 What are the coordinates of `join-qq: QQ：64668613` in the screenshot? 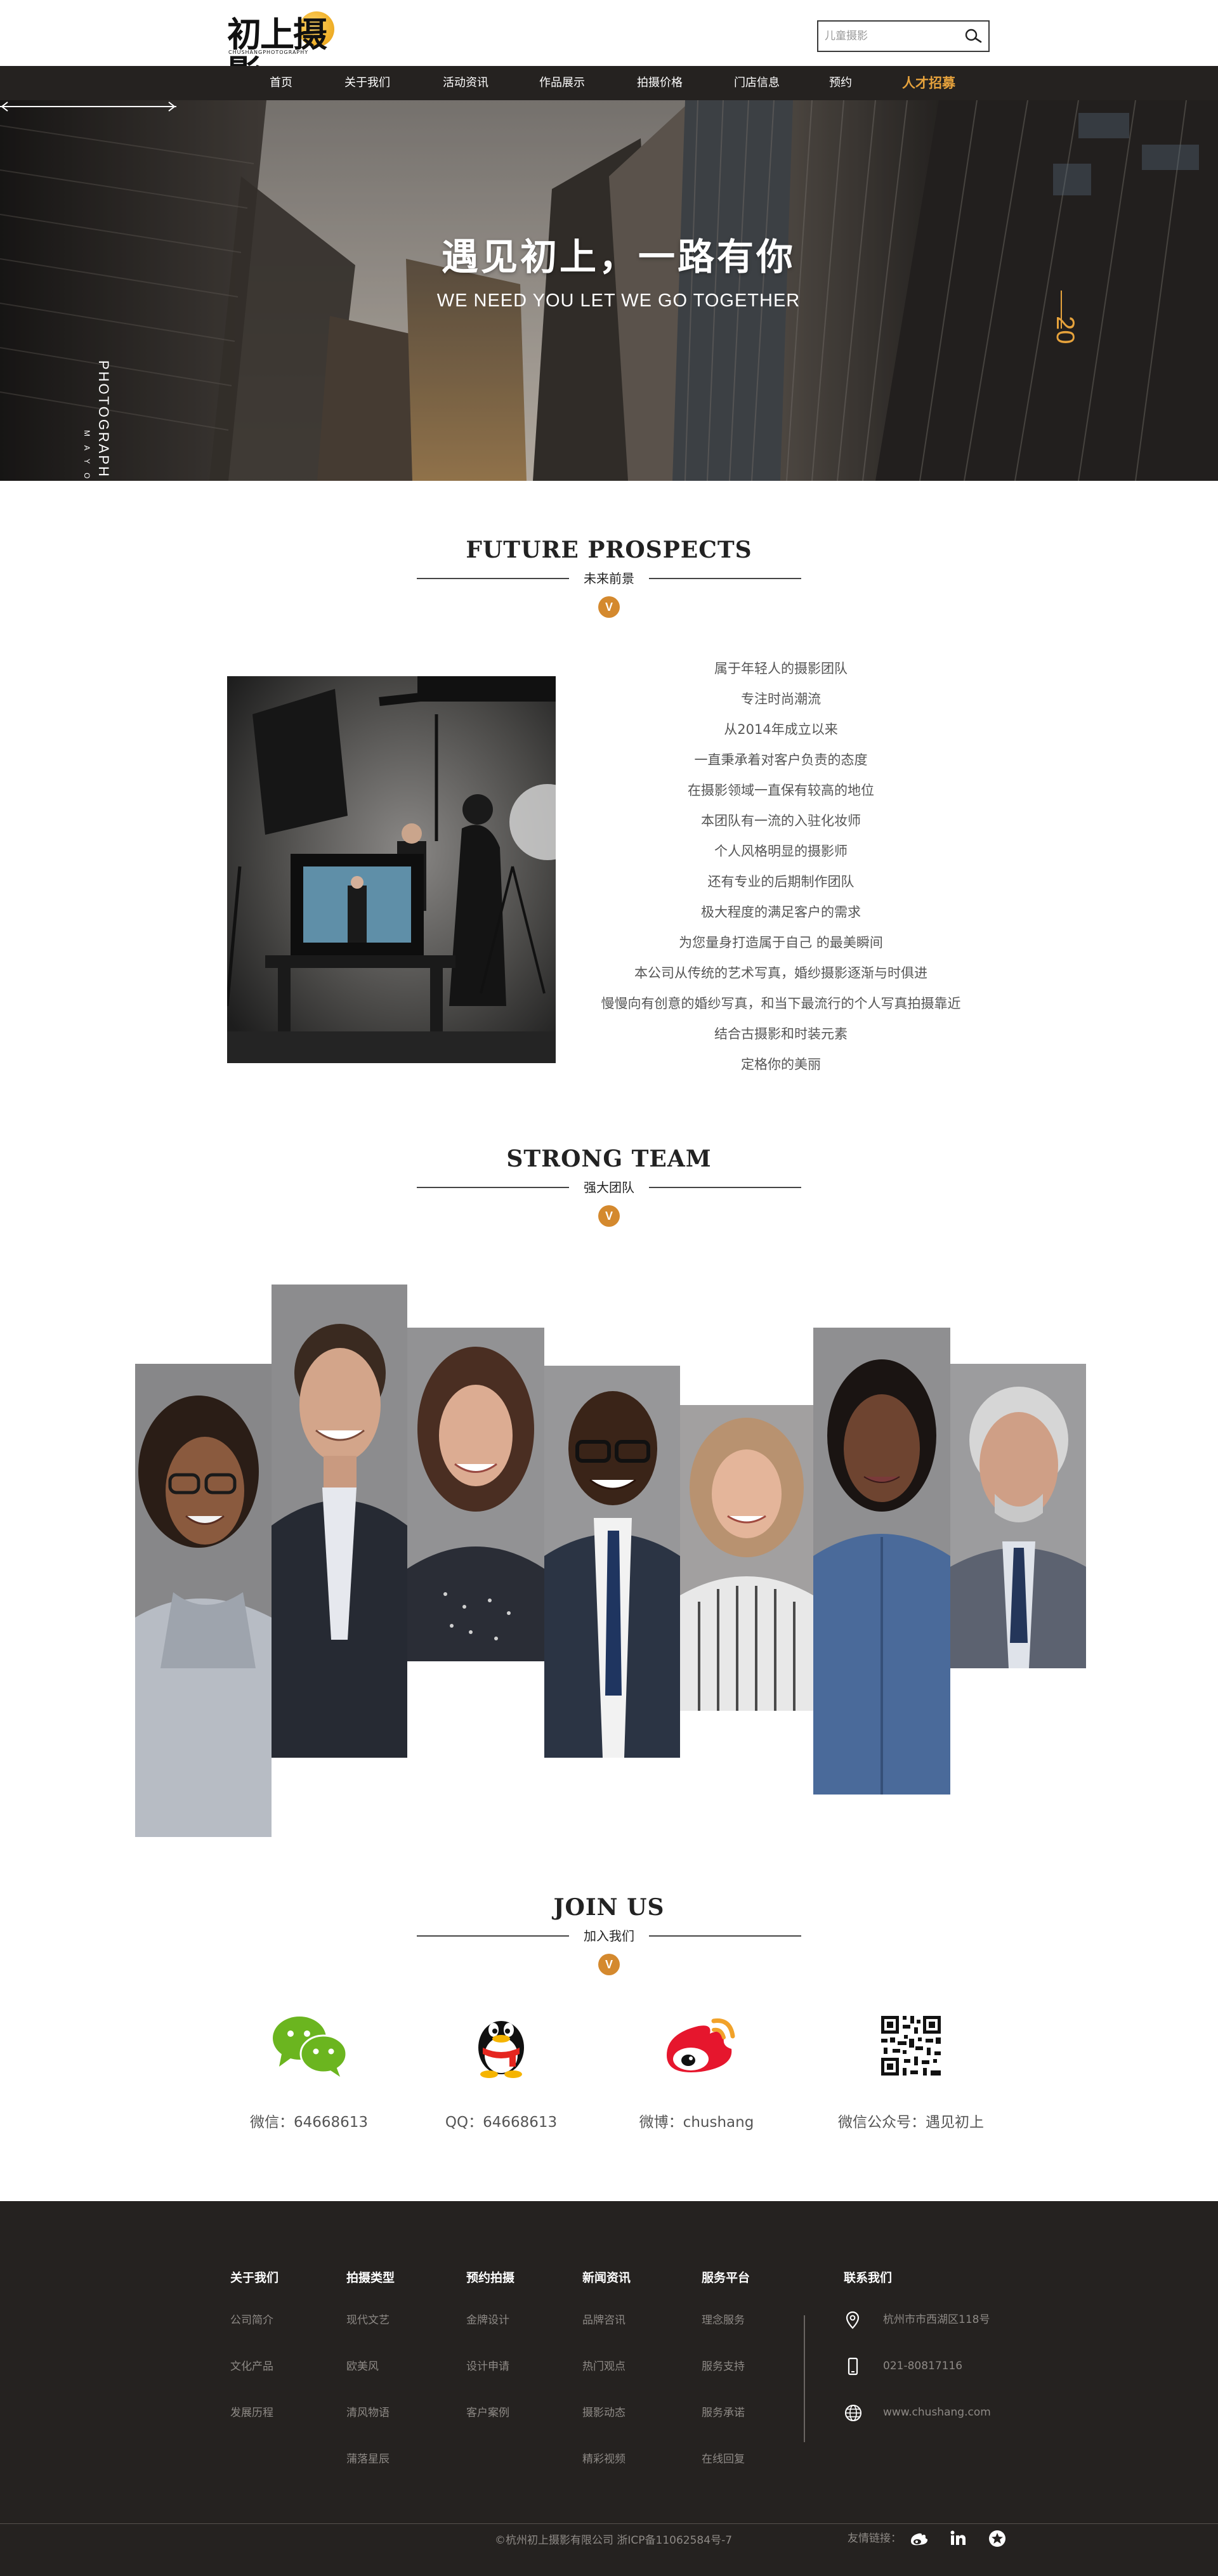 It's located at (501, 2070).